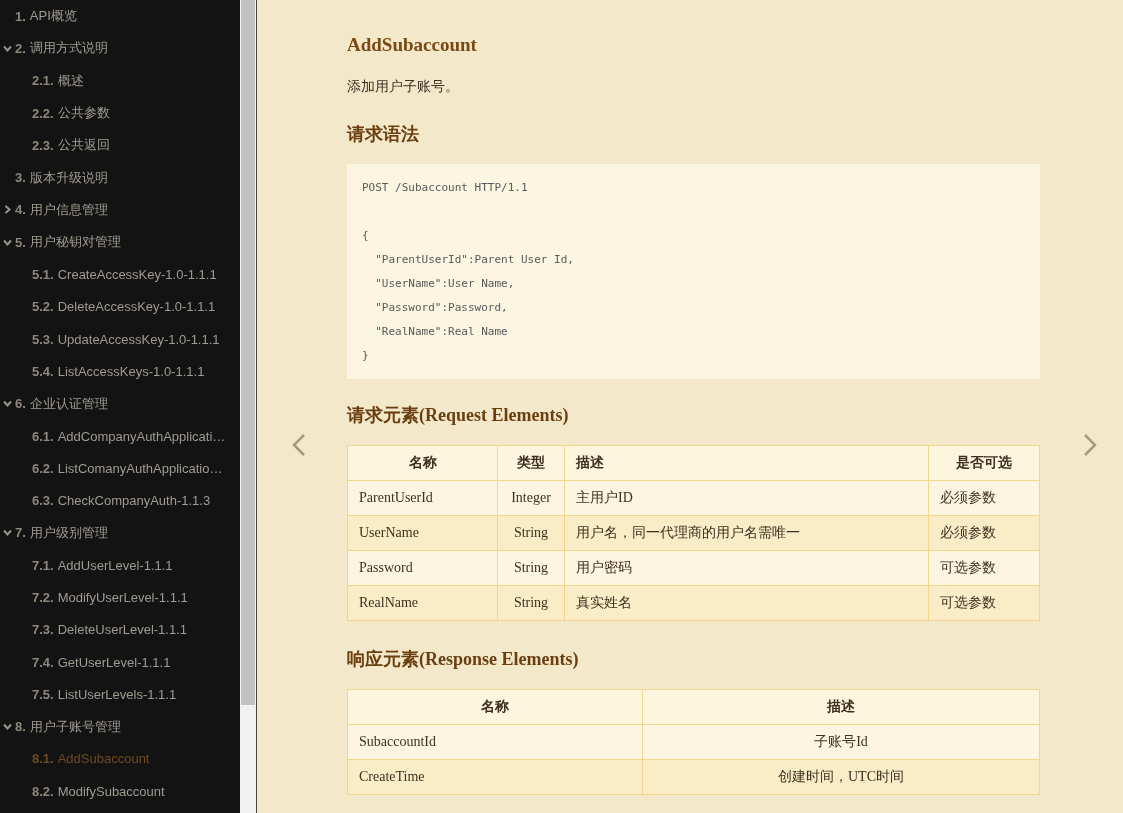  What do you see at coordinates (383, 134) in the screenshot?
I see `section-heading: 请求语法` at bounding box center [383, 134].